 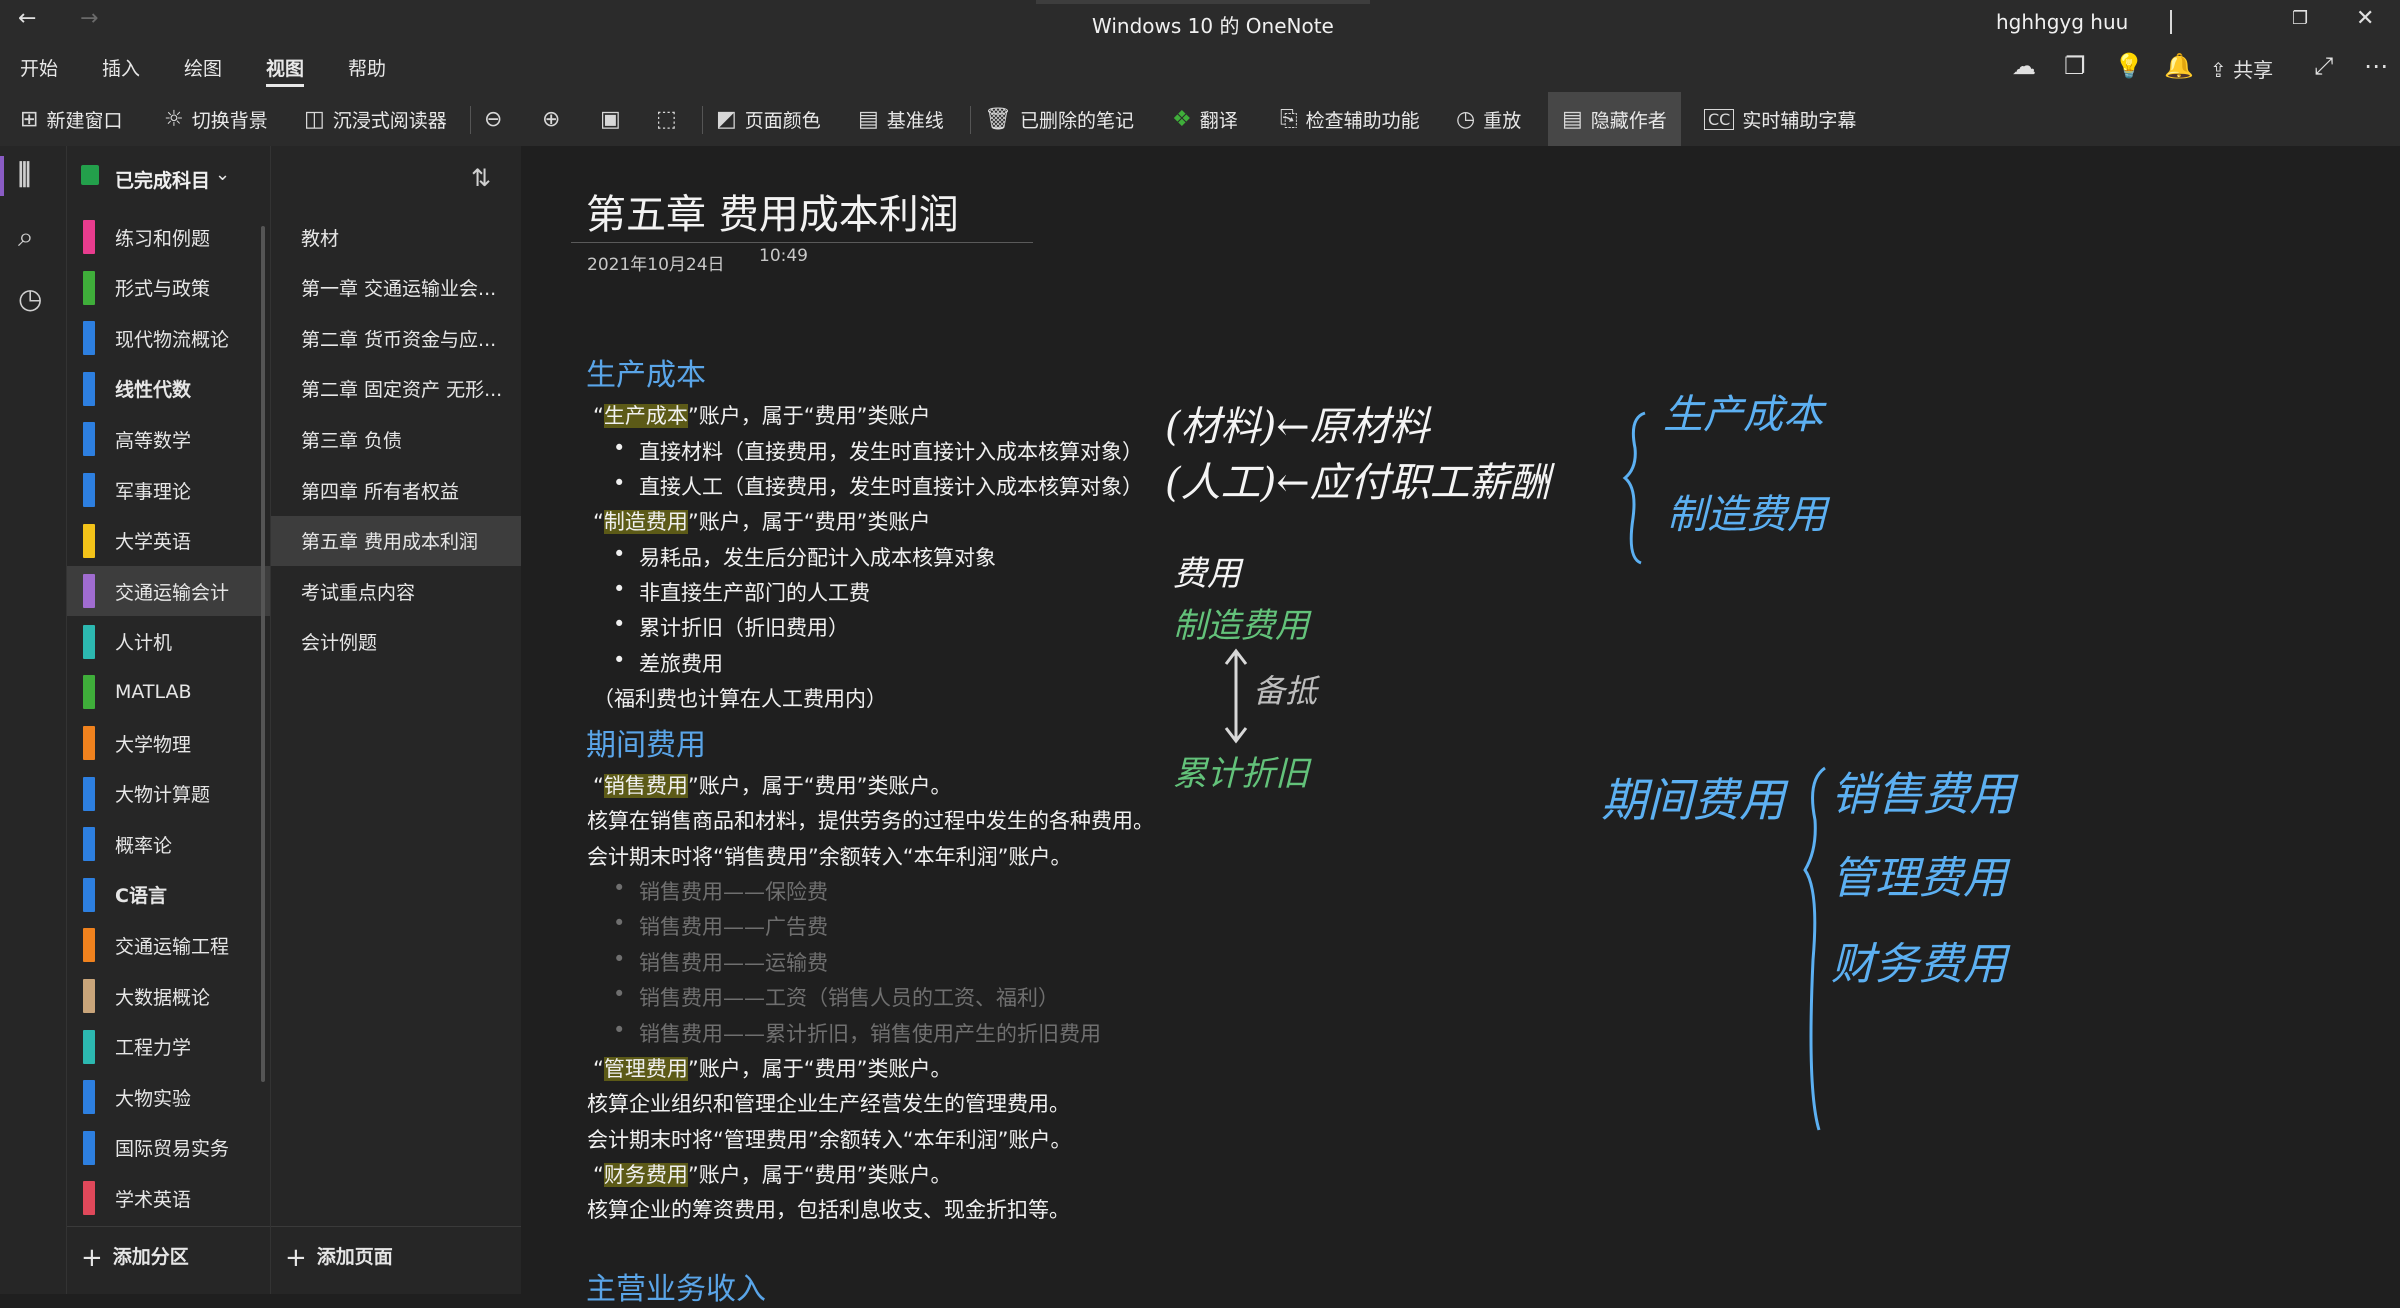 I want to click on section-item: 大学英语, so click(x=168, y=541).